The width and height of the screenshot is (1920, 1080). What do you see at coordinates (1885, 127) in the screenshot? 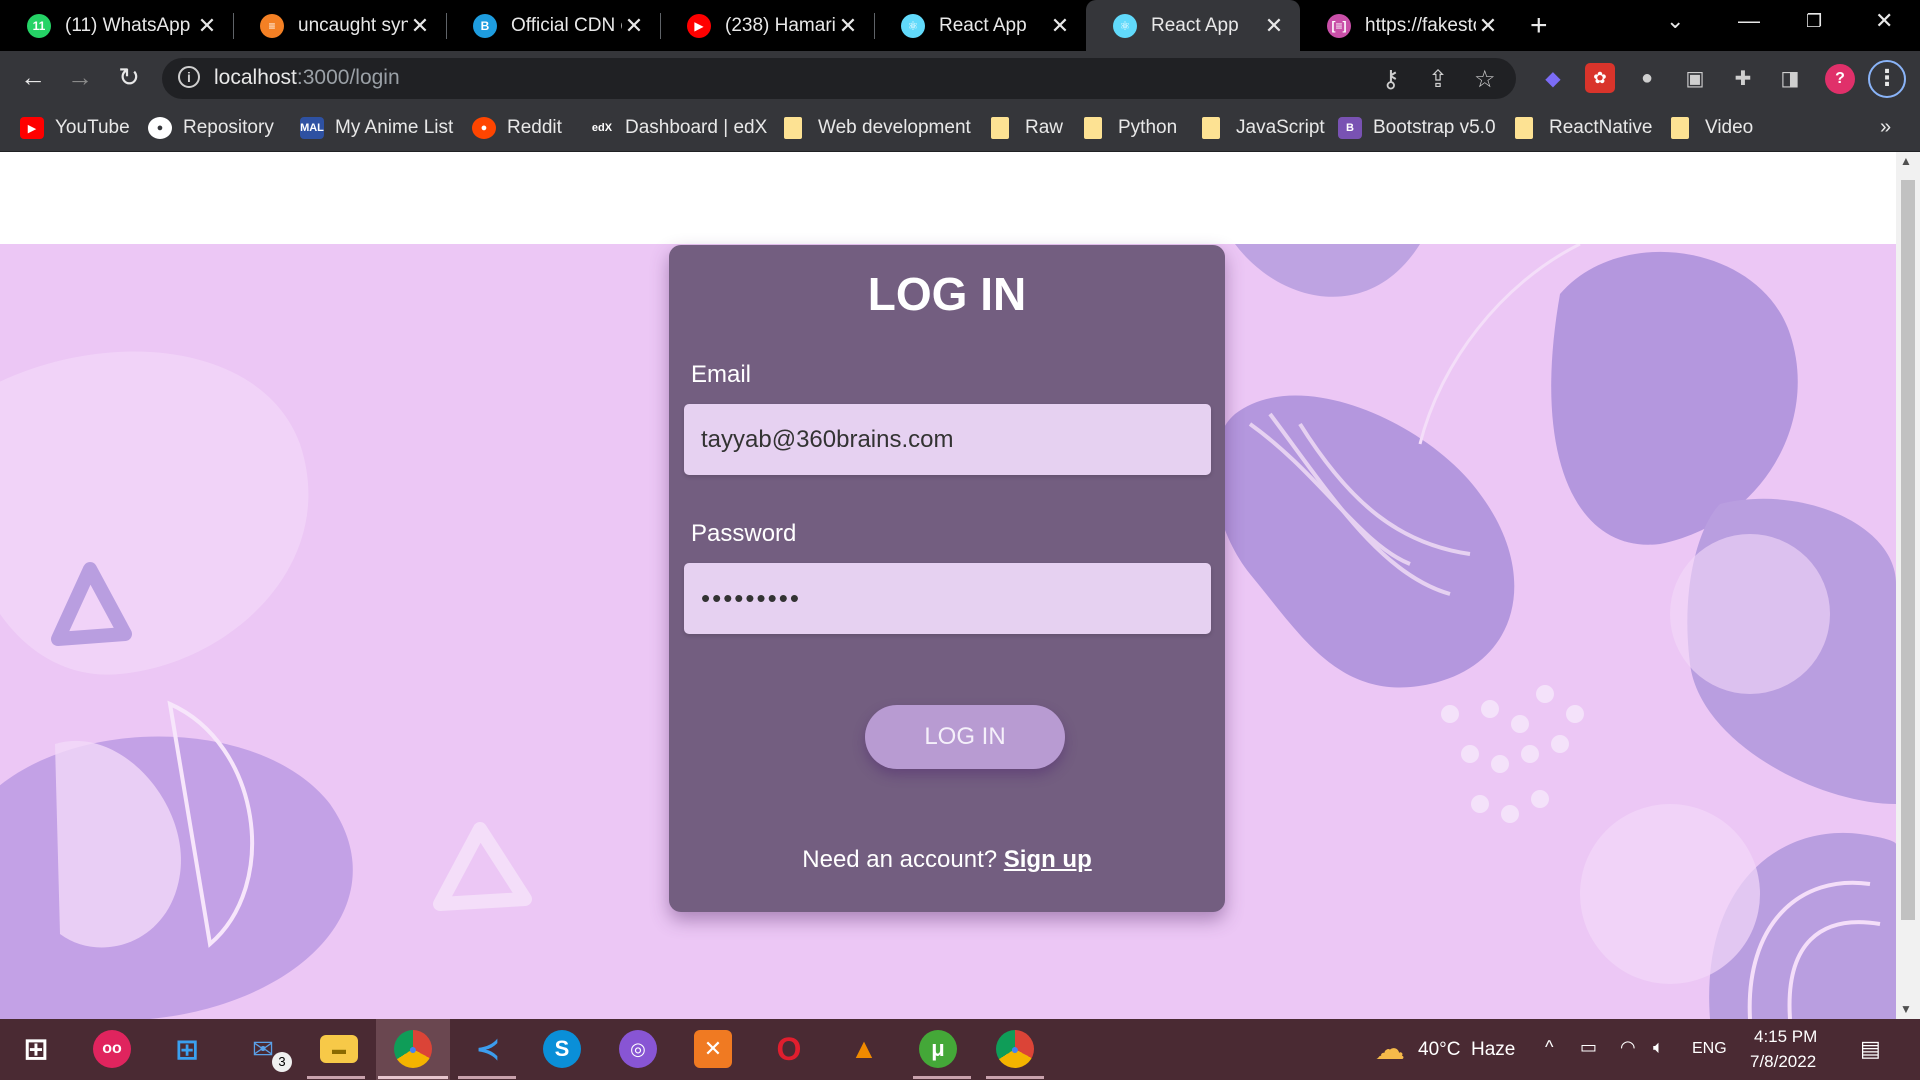
I see `bookmarks-overflow-icon: »` at bounding box center [1885, 127].